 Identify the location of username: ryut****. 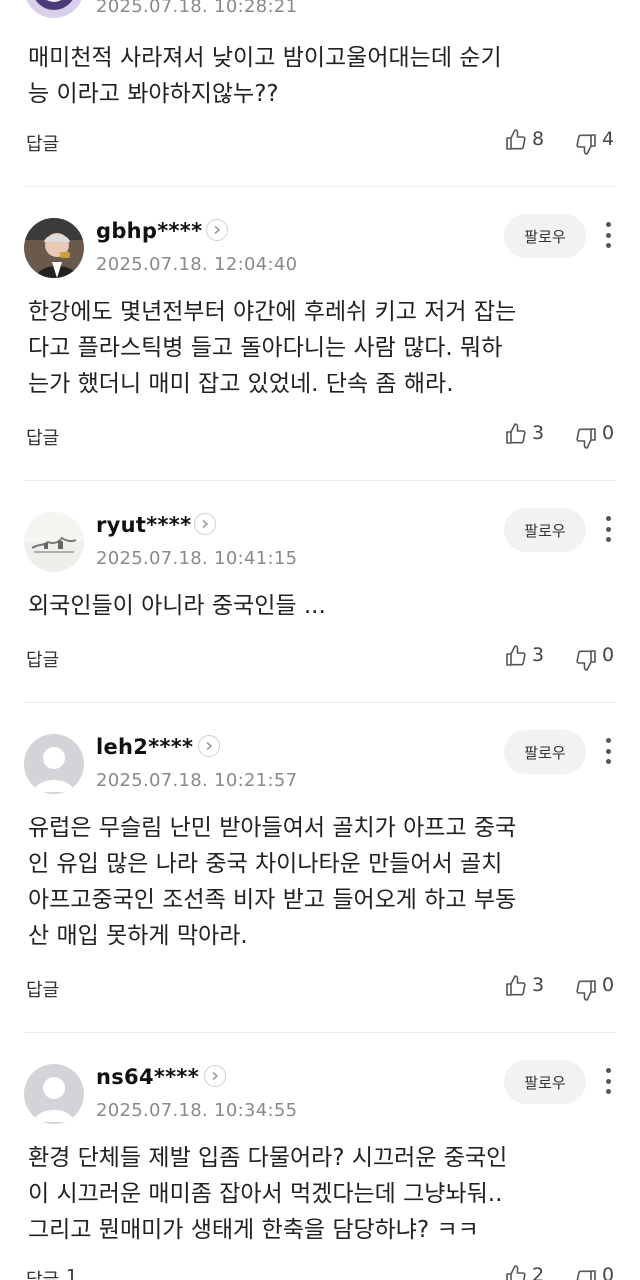
(143, 525).